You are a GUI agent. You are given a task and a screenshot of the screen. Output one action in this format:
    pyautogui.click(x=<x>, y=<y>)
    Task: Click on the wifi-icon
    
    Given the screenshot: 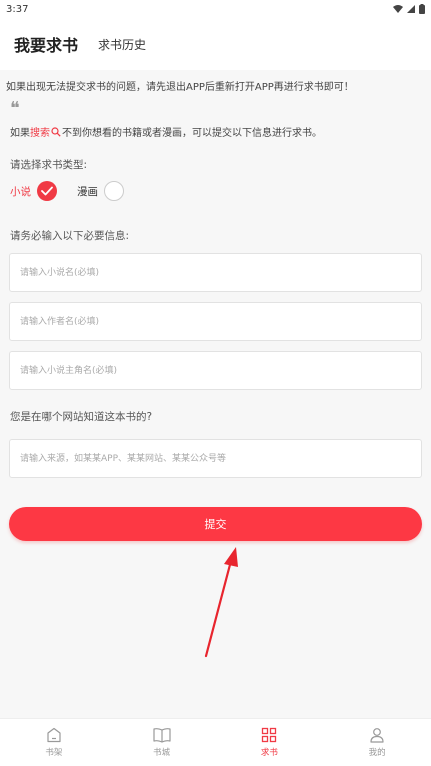 What is the action you would take?
    pyautogui.click(x=398, y=9)
    